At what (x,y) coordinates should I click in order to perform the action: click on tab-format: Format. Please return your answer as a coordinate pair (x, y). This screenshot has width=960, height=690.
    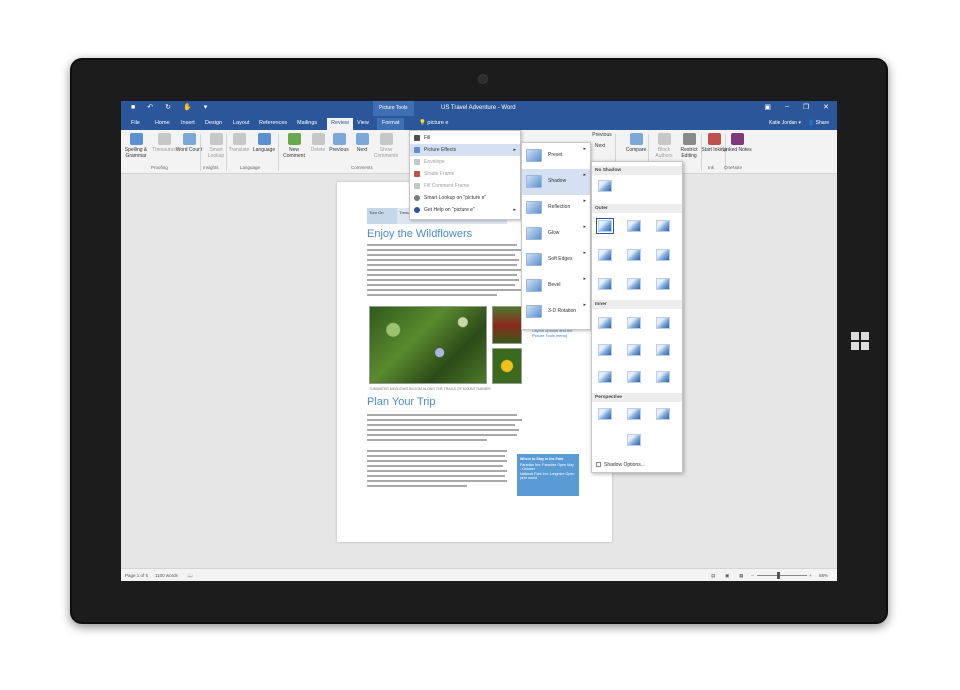
    Looking at the image, I should click on (391, 124).